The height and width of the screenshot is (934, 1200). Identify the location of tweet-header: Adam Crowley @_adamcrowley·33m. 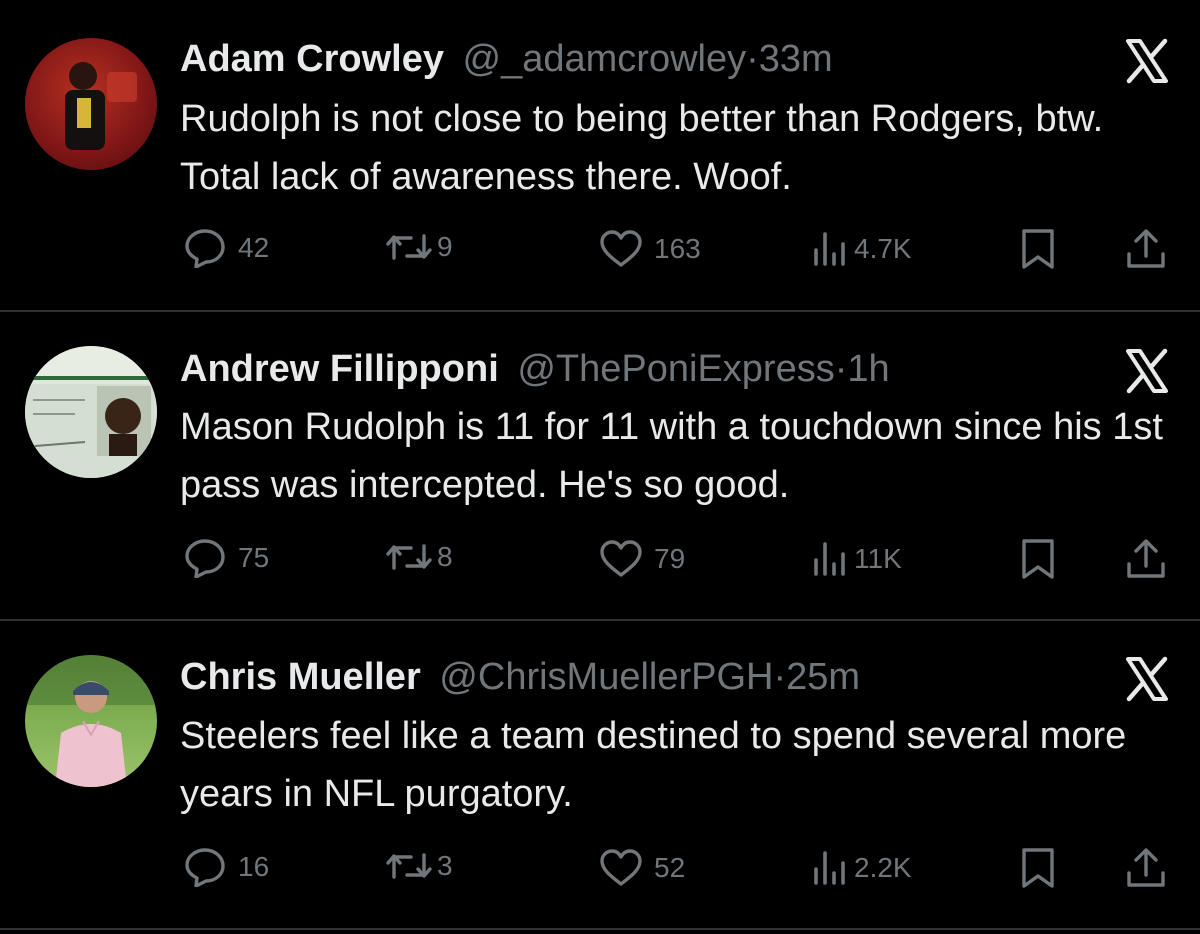
(506, 59).